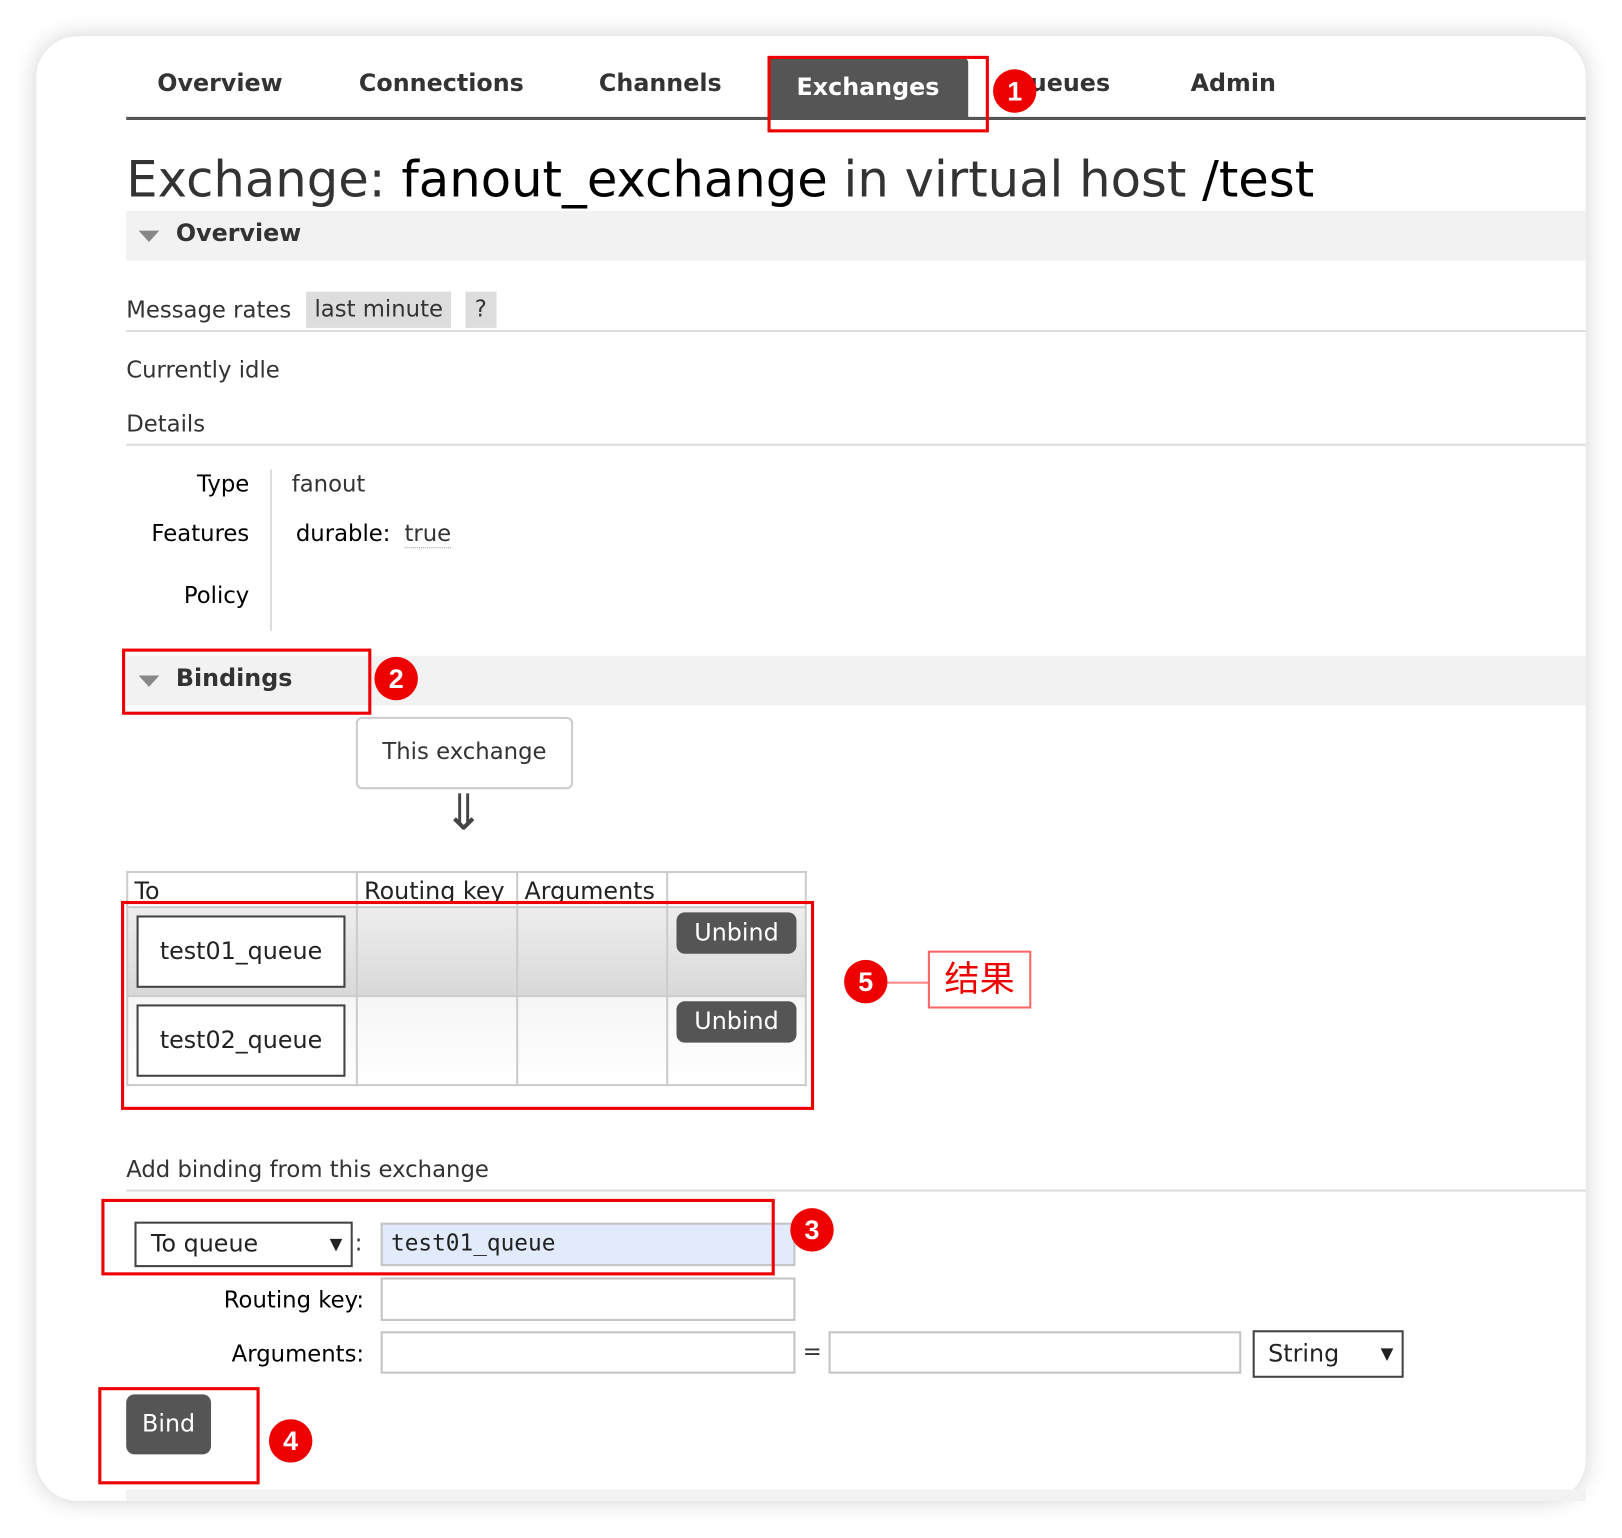 The height and width of the screenshot is (1538, 1622). Describe the element at coordinates (379, 309) in the screenshot. I see `rates-period-selector: last minute` at that location.